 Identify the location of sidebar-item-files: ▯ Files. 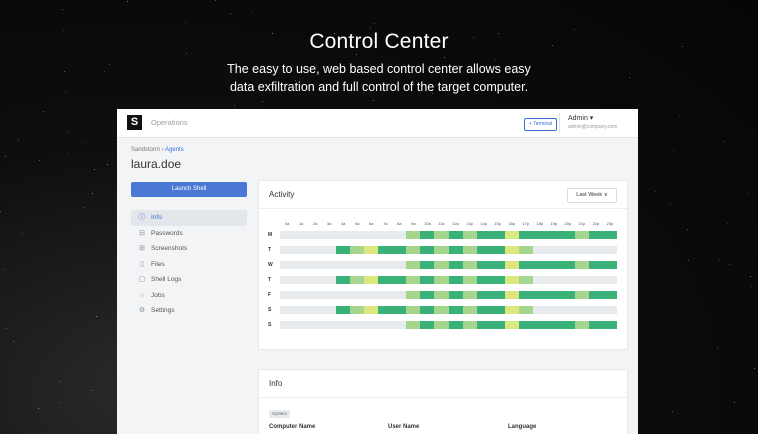
(189, 265).